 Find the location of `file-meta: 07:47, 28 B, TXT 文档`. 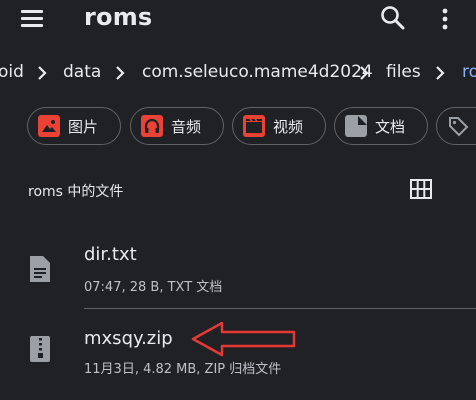

file-meta: 07:47, 28 B, TXT 文档 is located at coordinates (153, 287).